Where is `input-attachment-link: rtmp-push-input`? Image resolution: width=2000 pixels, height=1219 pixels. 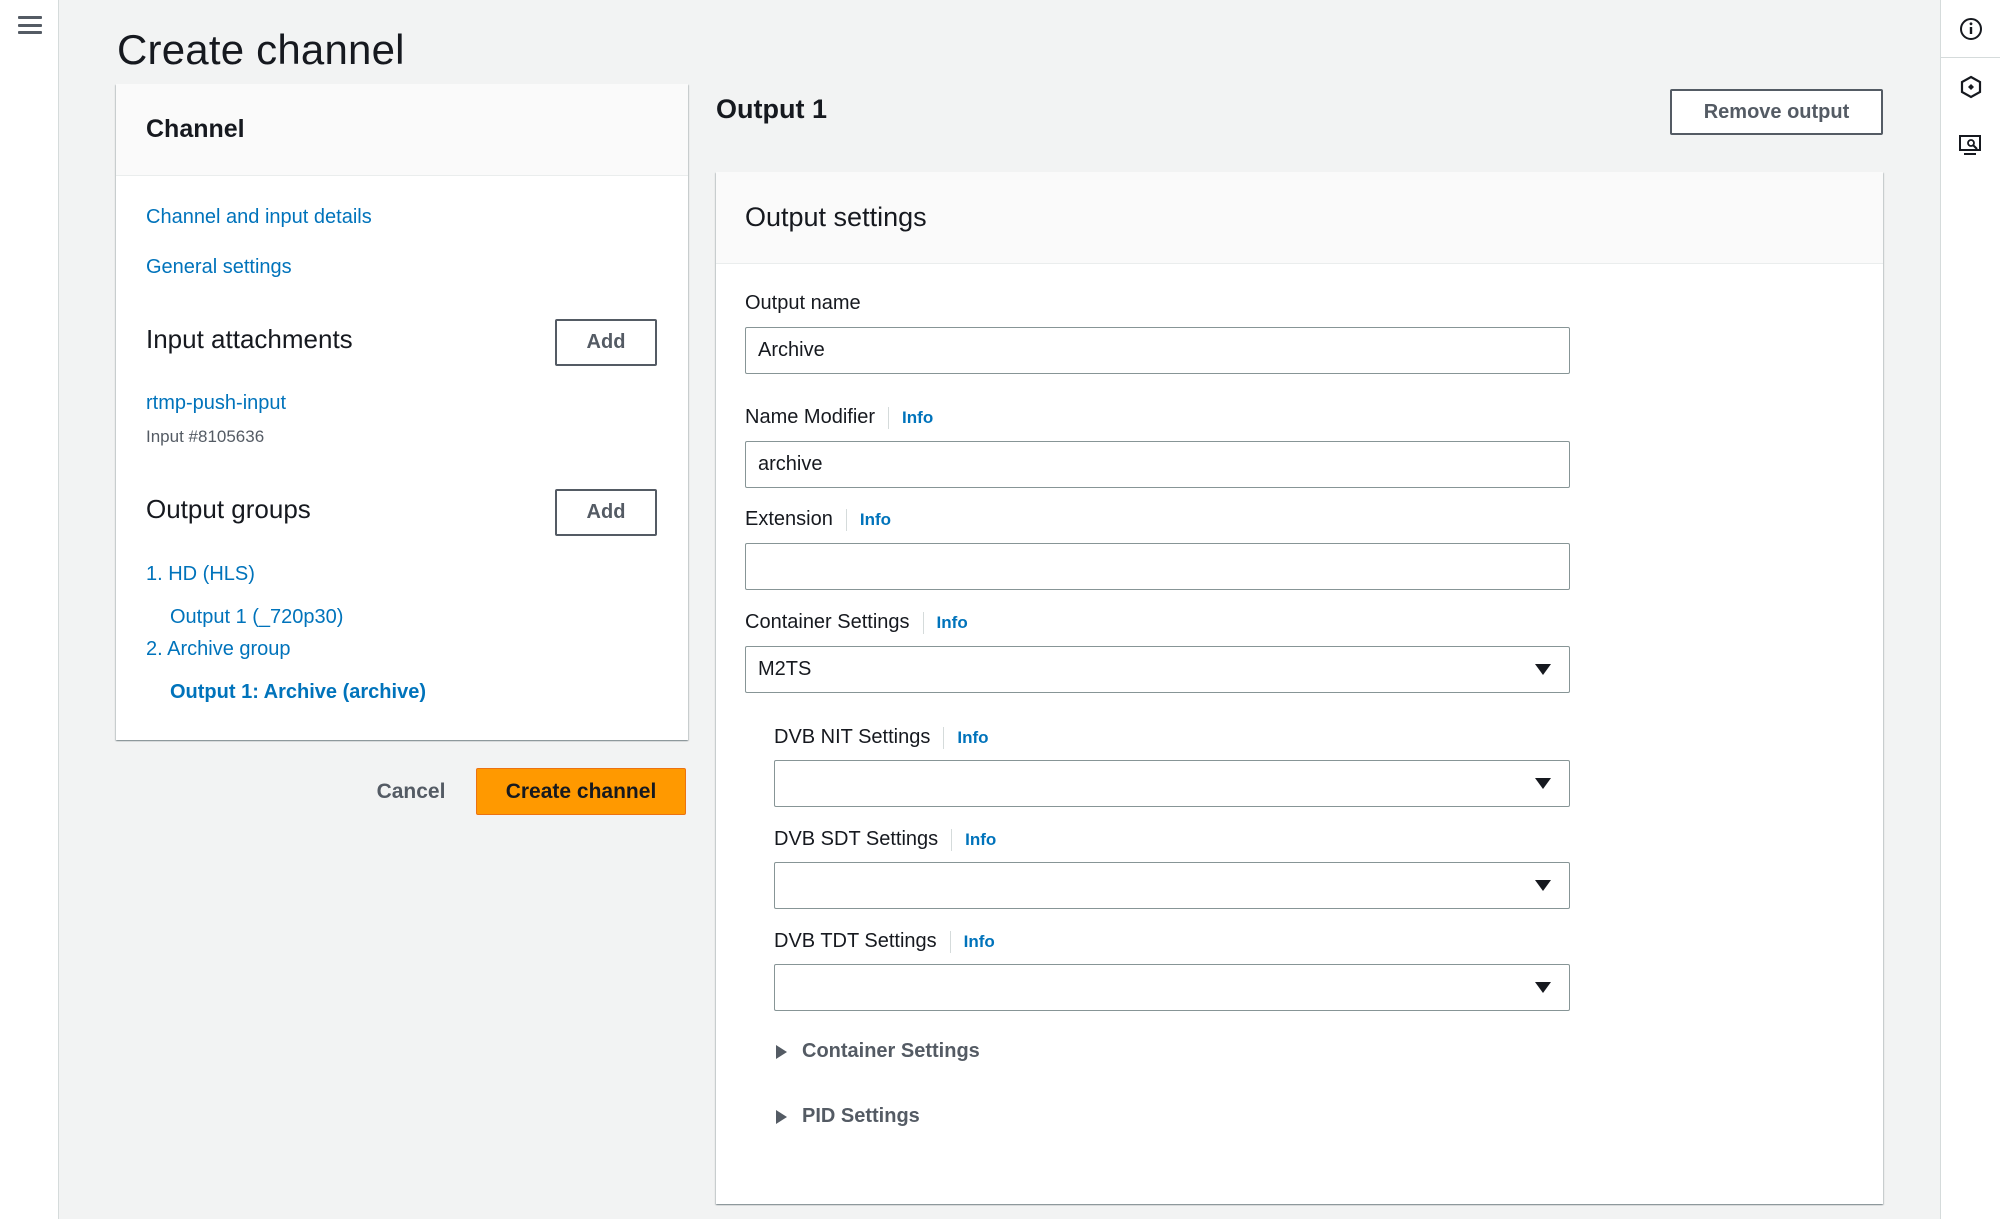 input-attachment-link: rtmp-push-input is located at coordinates (216, 403).